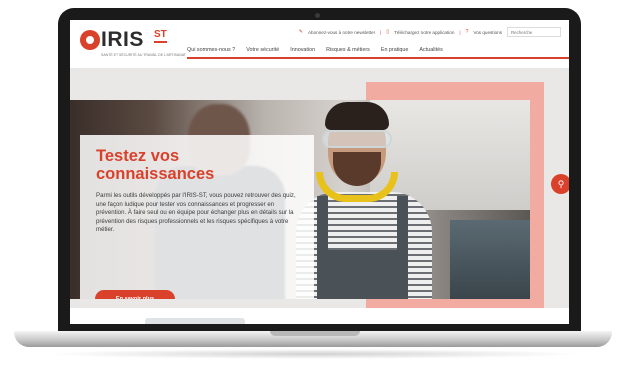 Image resolution: width=623 pixels, height=369 pixels. Describe the element at coordinates (315, 333) in the screenshot. I see `laptop-notch` at that location.